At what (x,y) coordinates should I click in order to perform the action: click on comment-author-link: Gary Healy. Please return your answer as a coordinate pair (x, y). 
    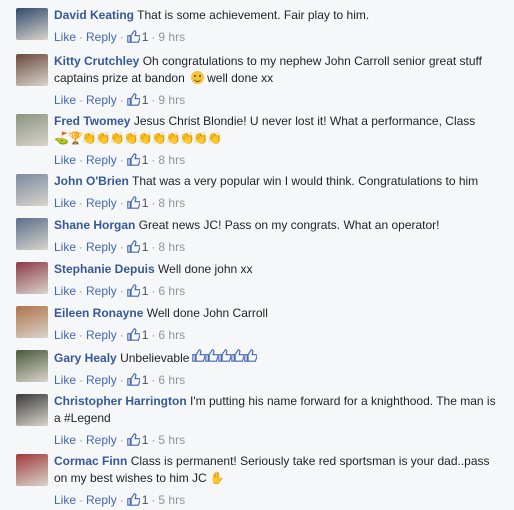
    Looking at the image, I should click on (85, 358).